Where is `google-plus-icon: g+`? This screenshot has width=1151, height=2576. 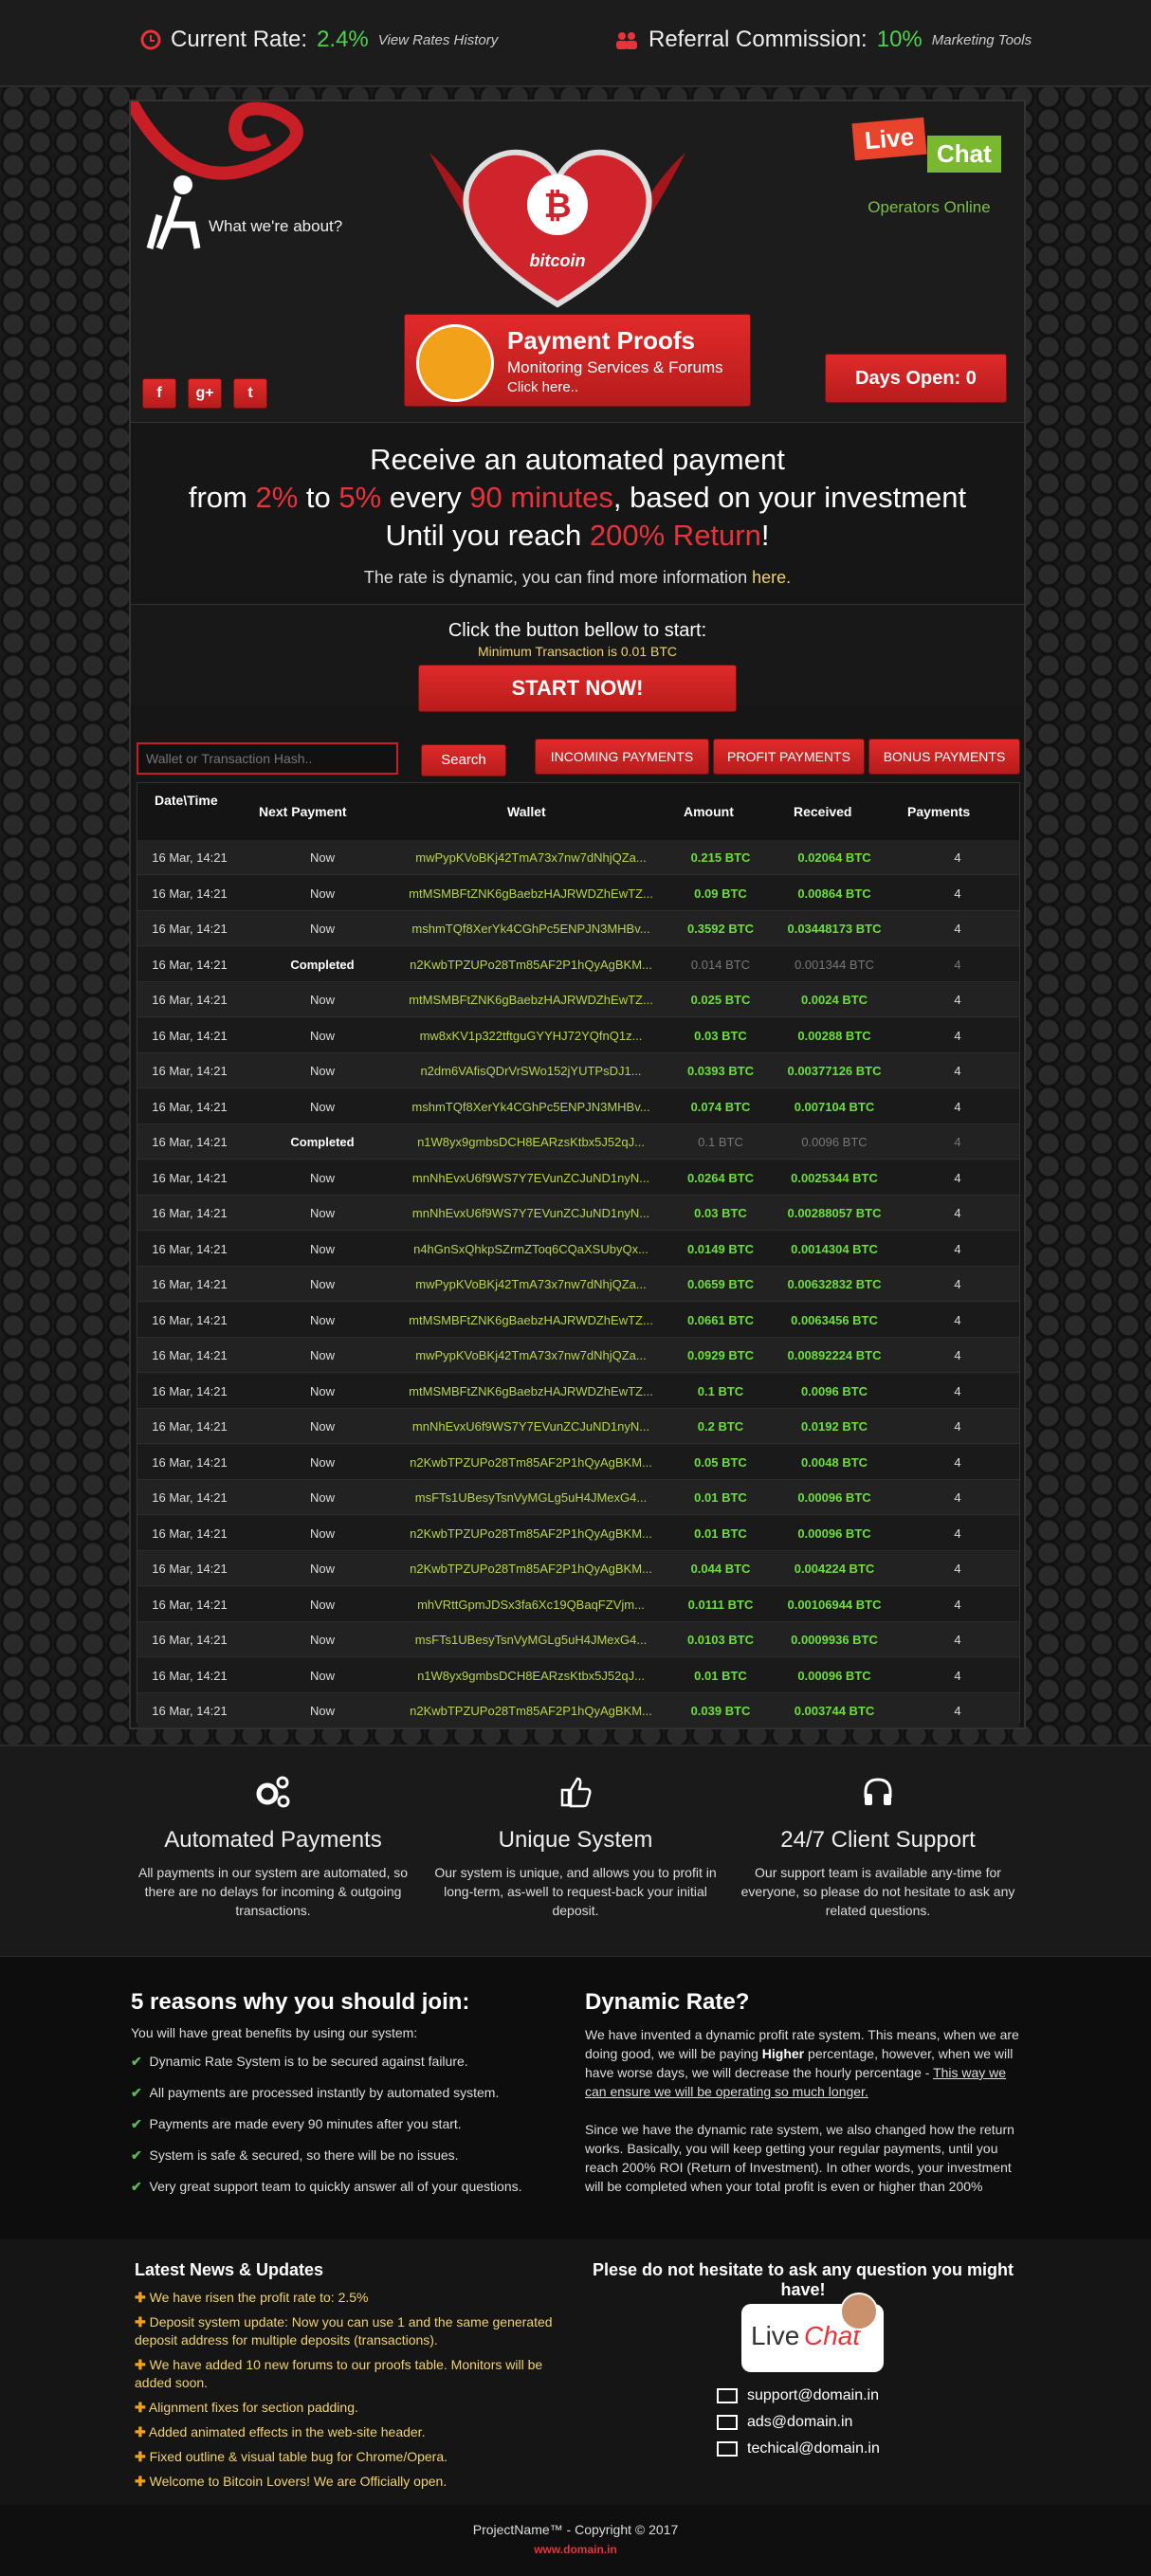 google-plus-icon: g+ is located at coordinates (205, 393).